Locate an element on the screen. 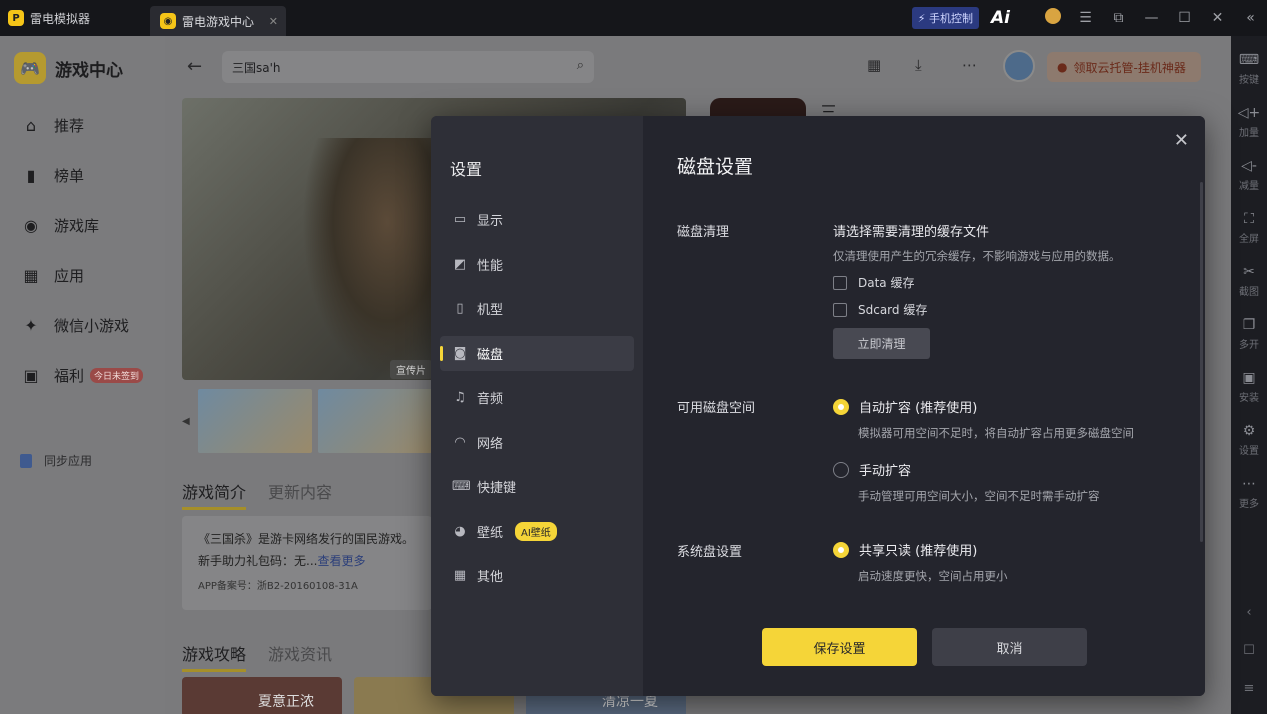 The height and width of the screenshot is (714, 1267). nav-recommend: ⌂ 推荐 is located at coordinates (52, 125).